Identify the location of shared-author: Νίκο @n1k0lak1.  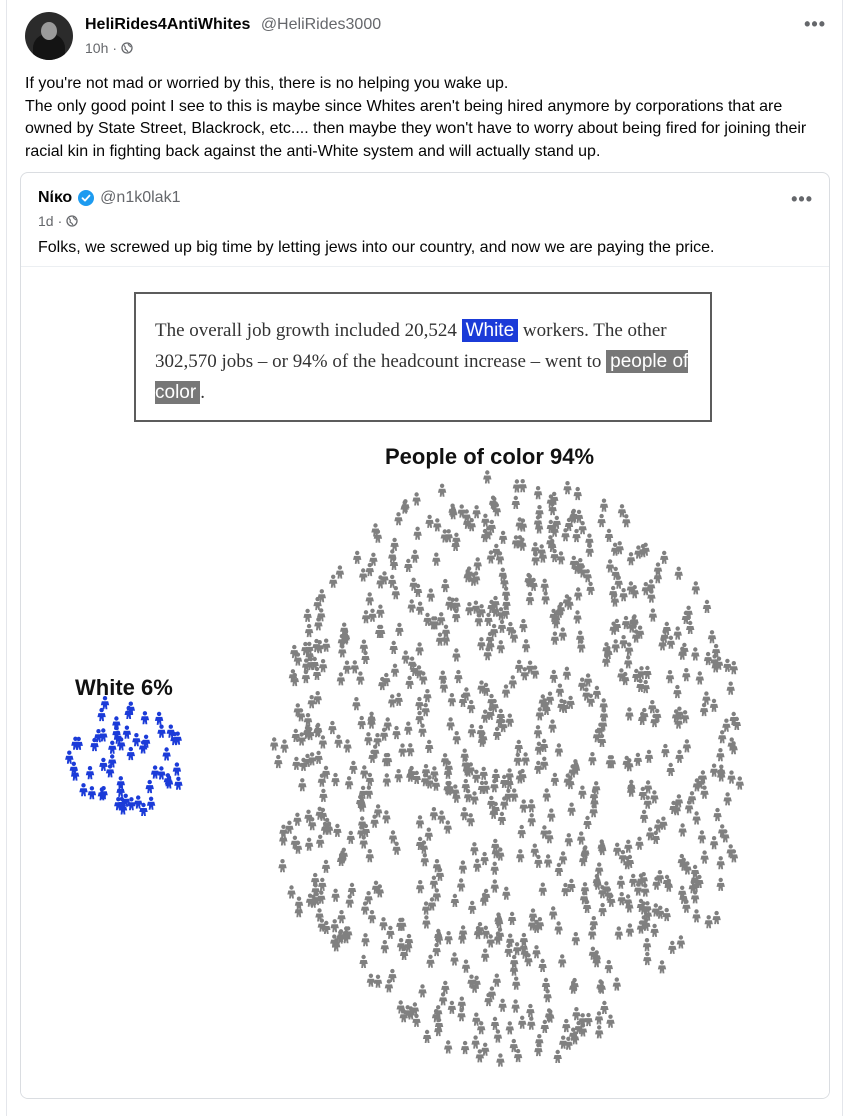
(109, 198).